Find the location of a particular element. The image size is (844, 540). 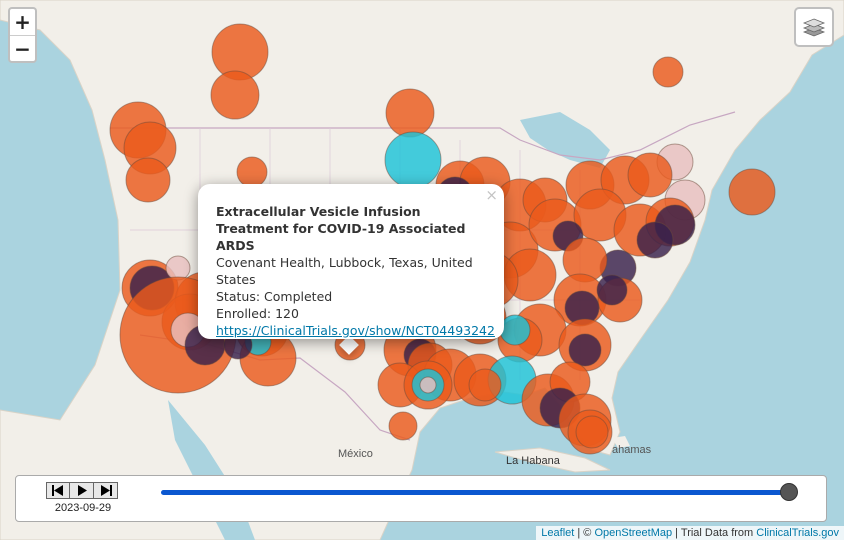

skip-back-button is located at coordinates (58, 490).